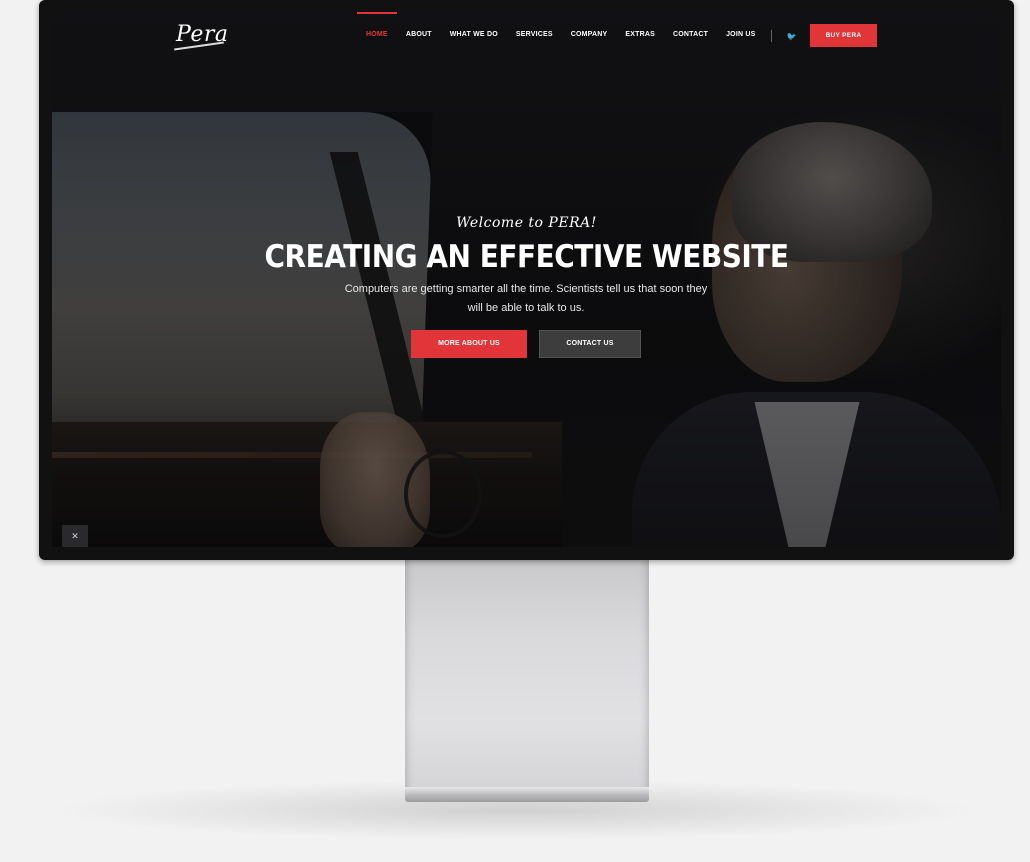  Describe the element at coordinates (526, 256) in the screenshot. I see `hero-title: CREATING AN EFFECTIVE WEBSITE` at that location.